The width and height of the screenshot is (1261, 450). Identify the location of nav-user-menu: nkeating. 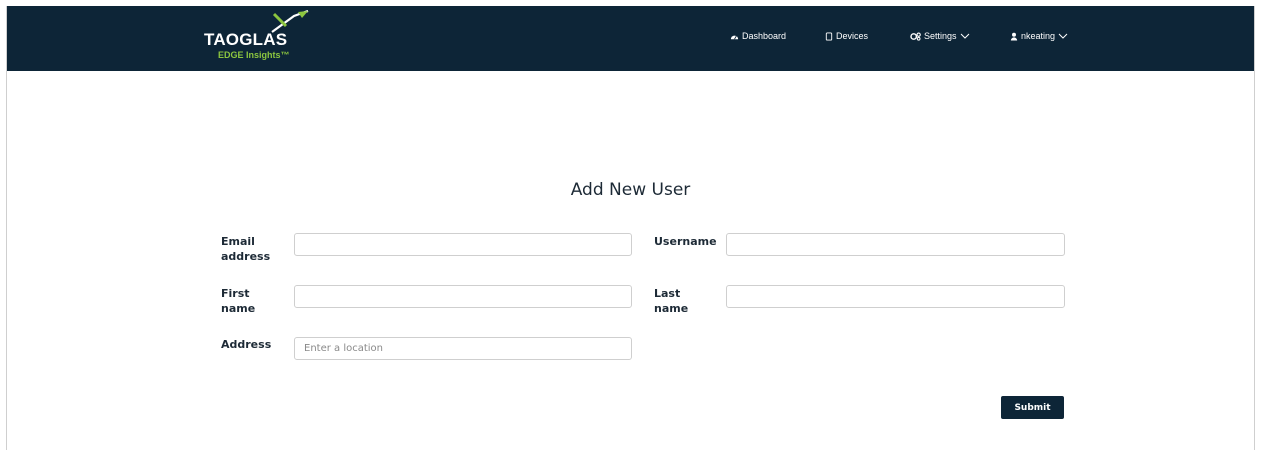
(1039, 36).